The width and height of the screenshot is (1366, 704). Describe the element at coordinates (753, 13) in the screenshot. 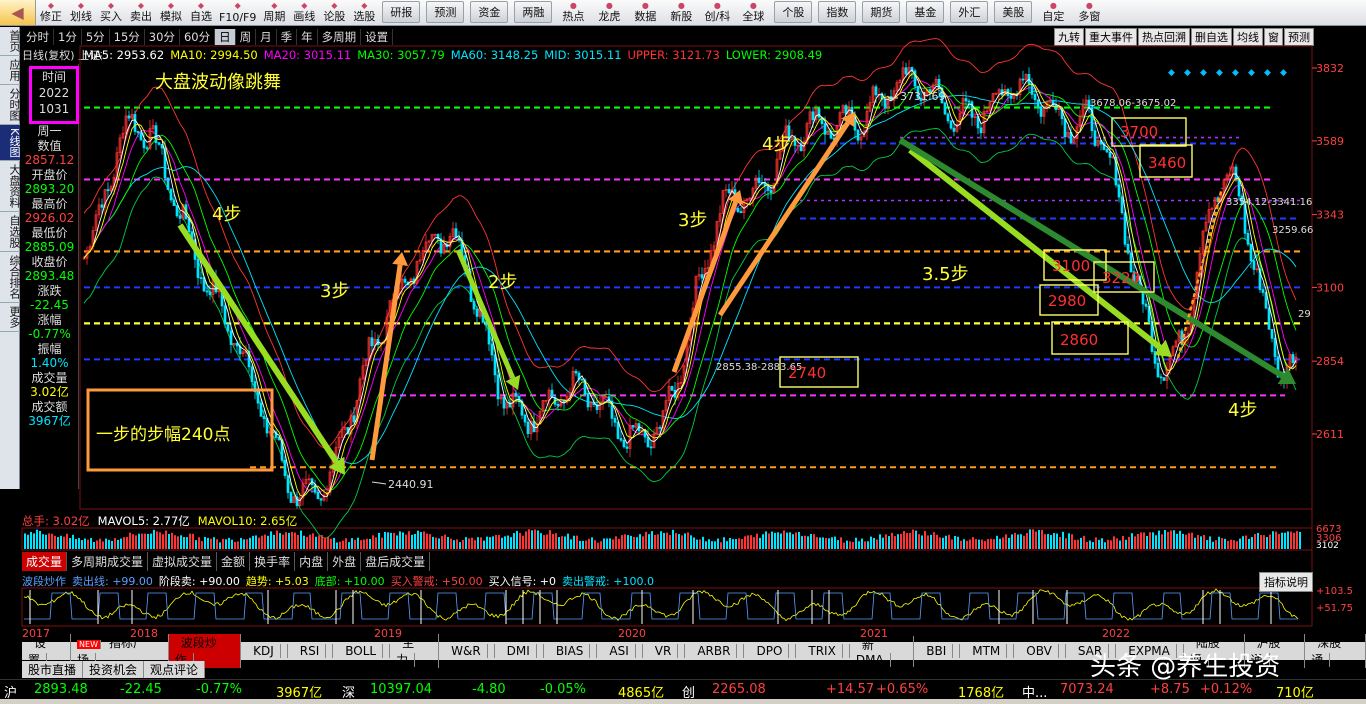

I see `toolbar-pill-9: ● 全球` at that location.